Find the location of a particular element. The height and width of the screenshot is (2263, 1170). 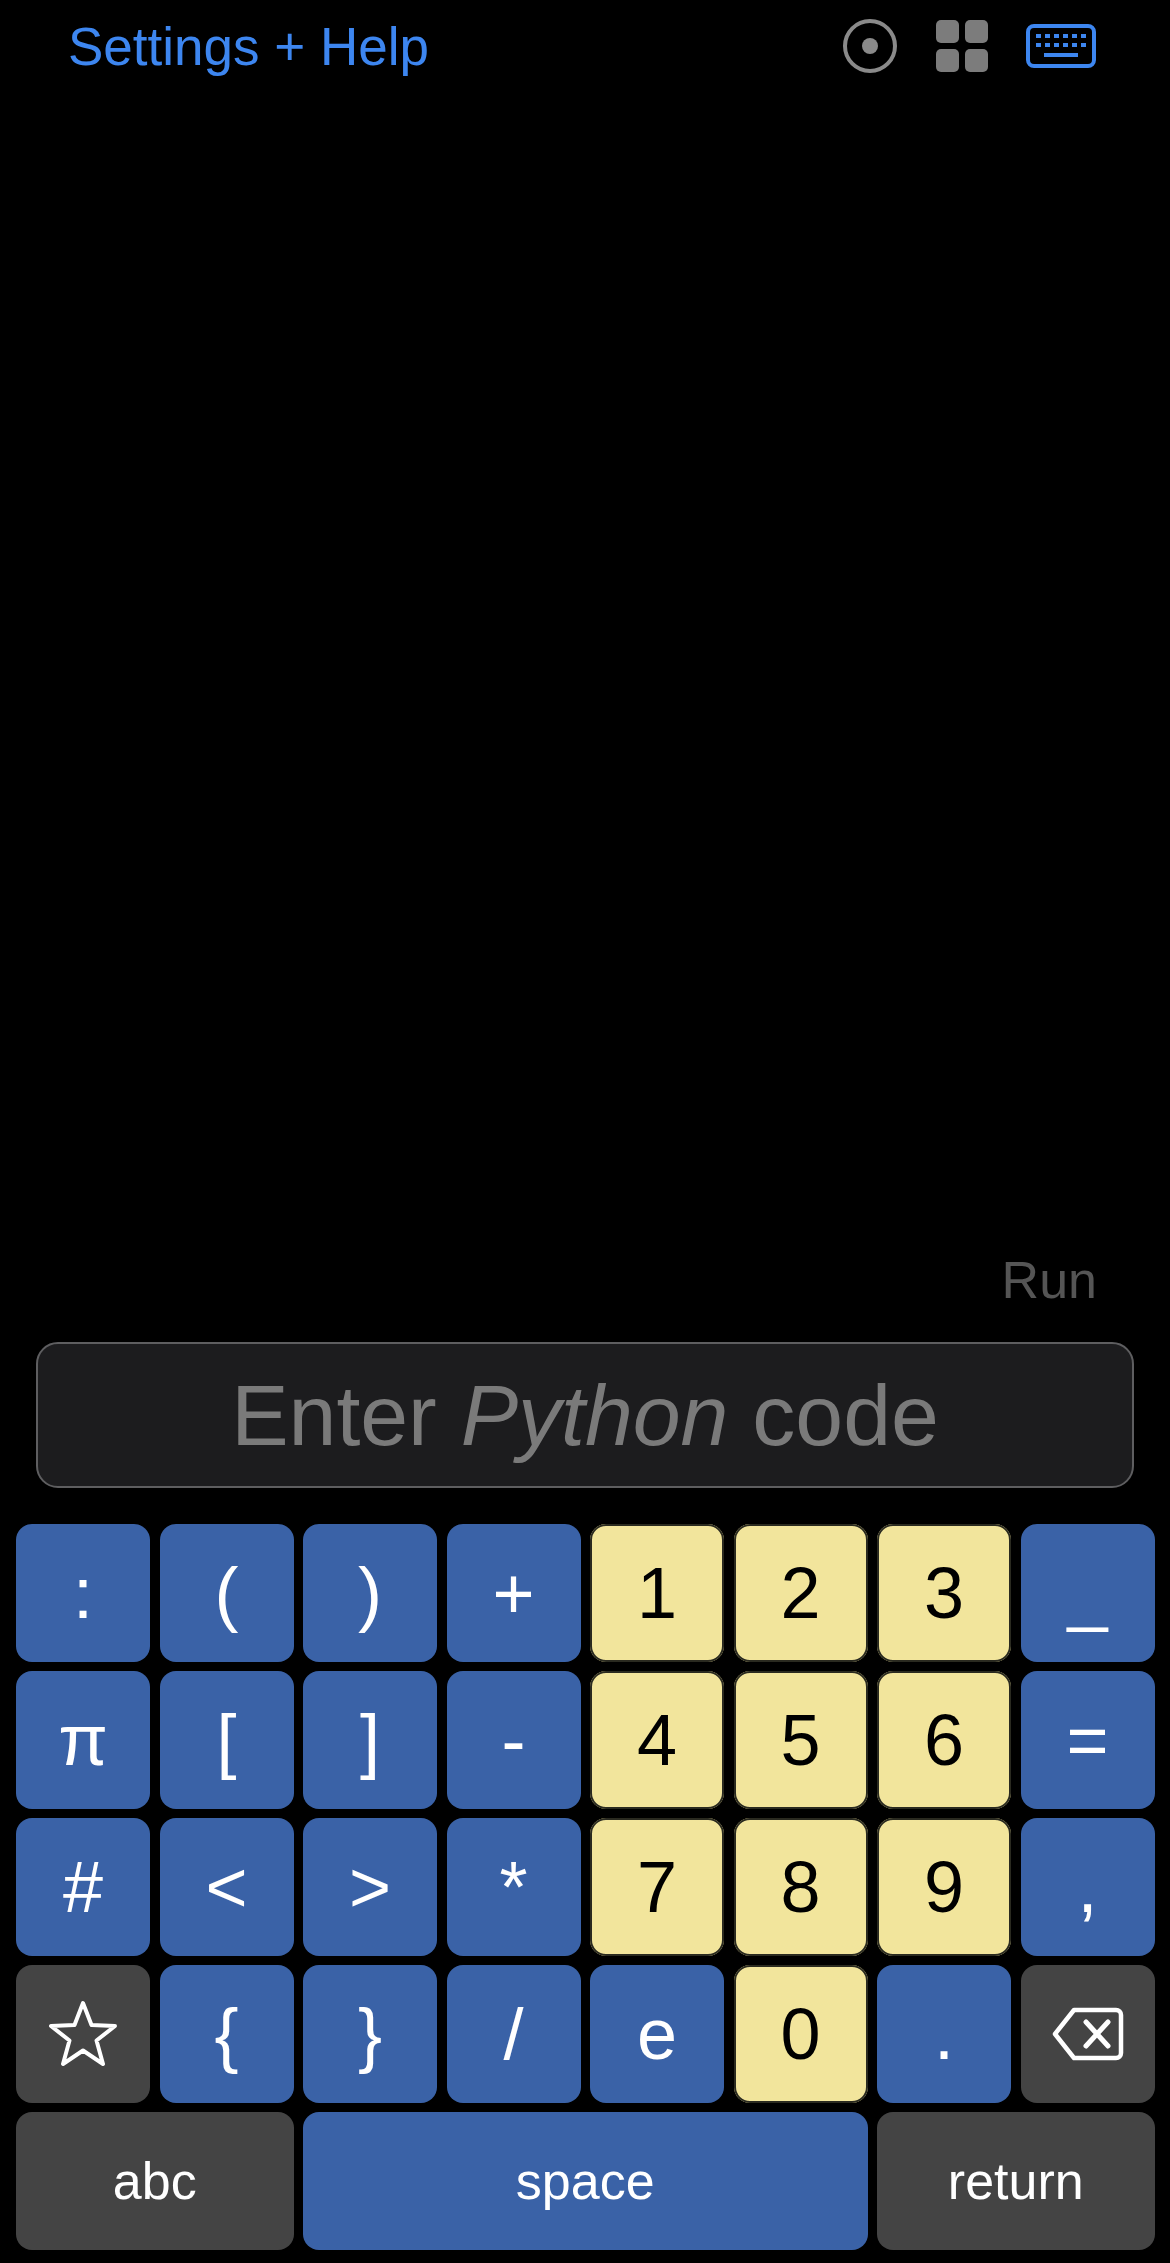

backspace-icon is located at coordinates (1087, 2034).